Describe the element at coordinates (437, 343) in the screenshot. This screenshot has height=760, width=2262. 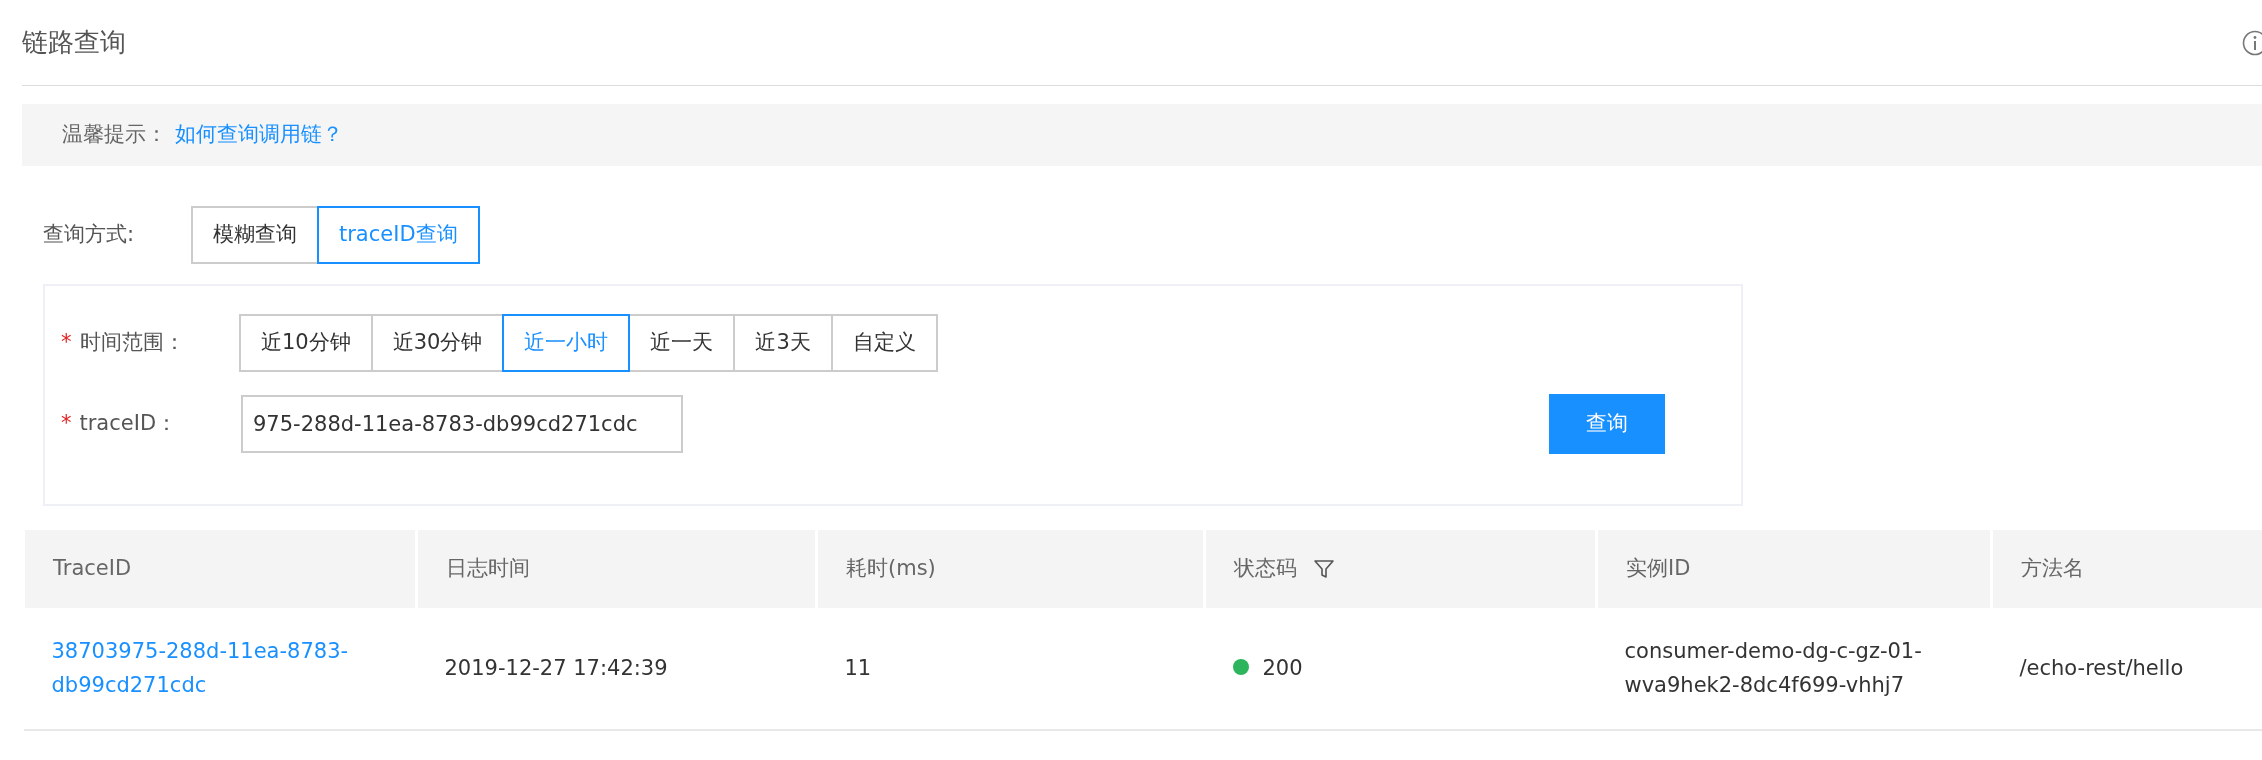
I see `segment-tab: 近30分钟` at that location.